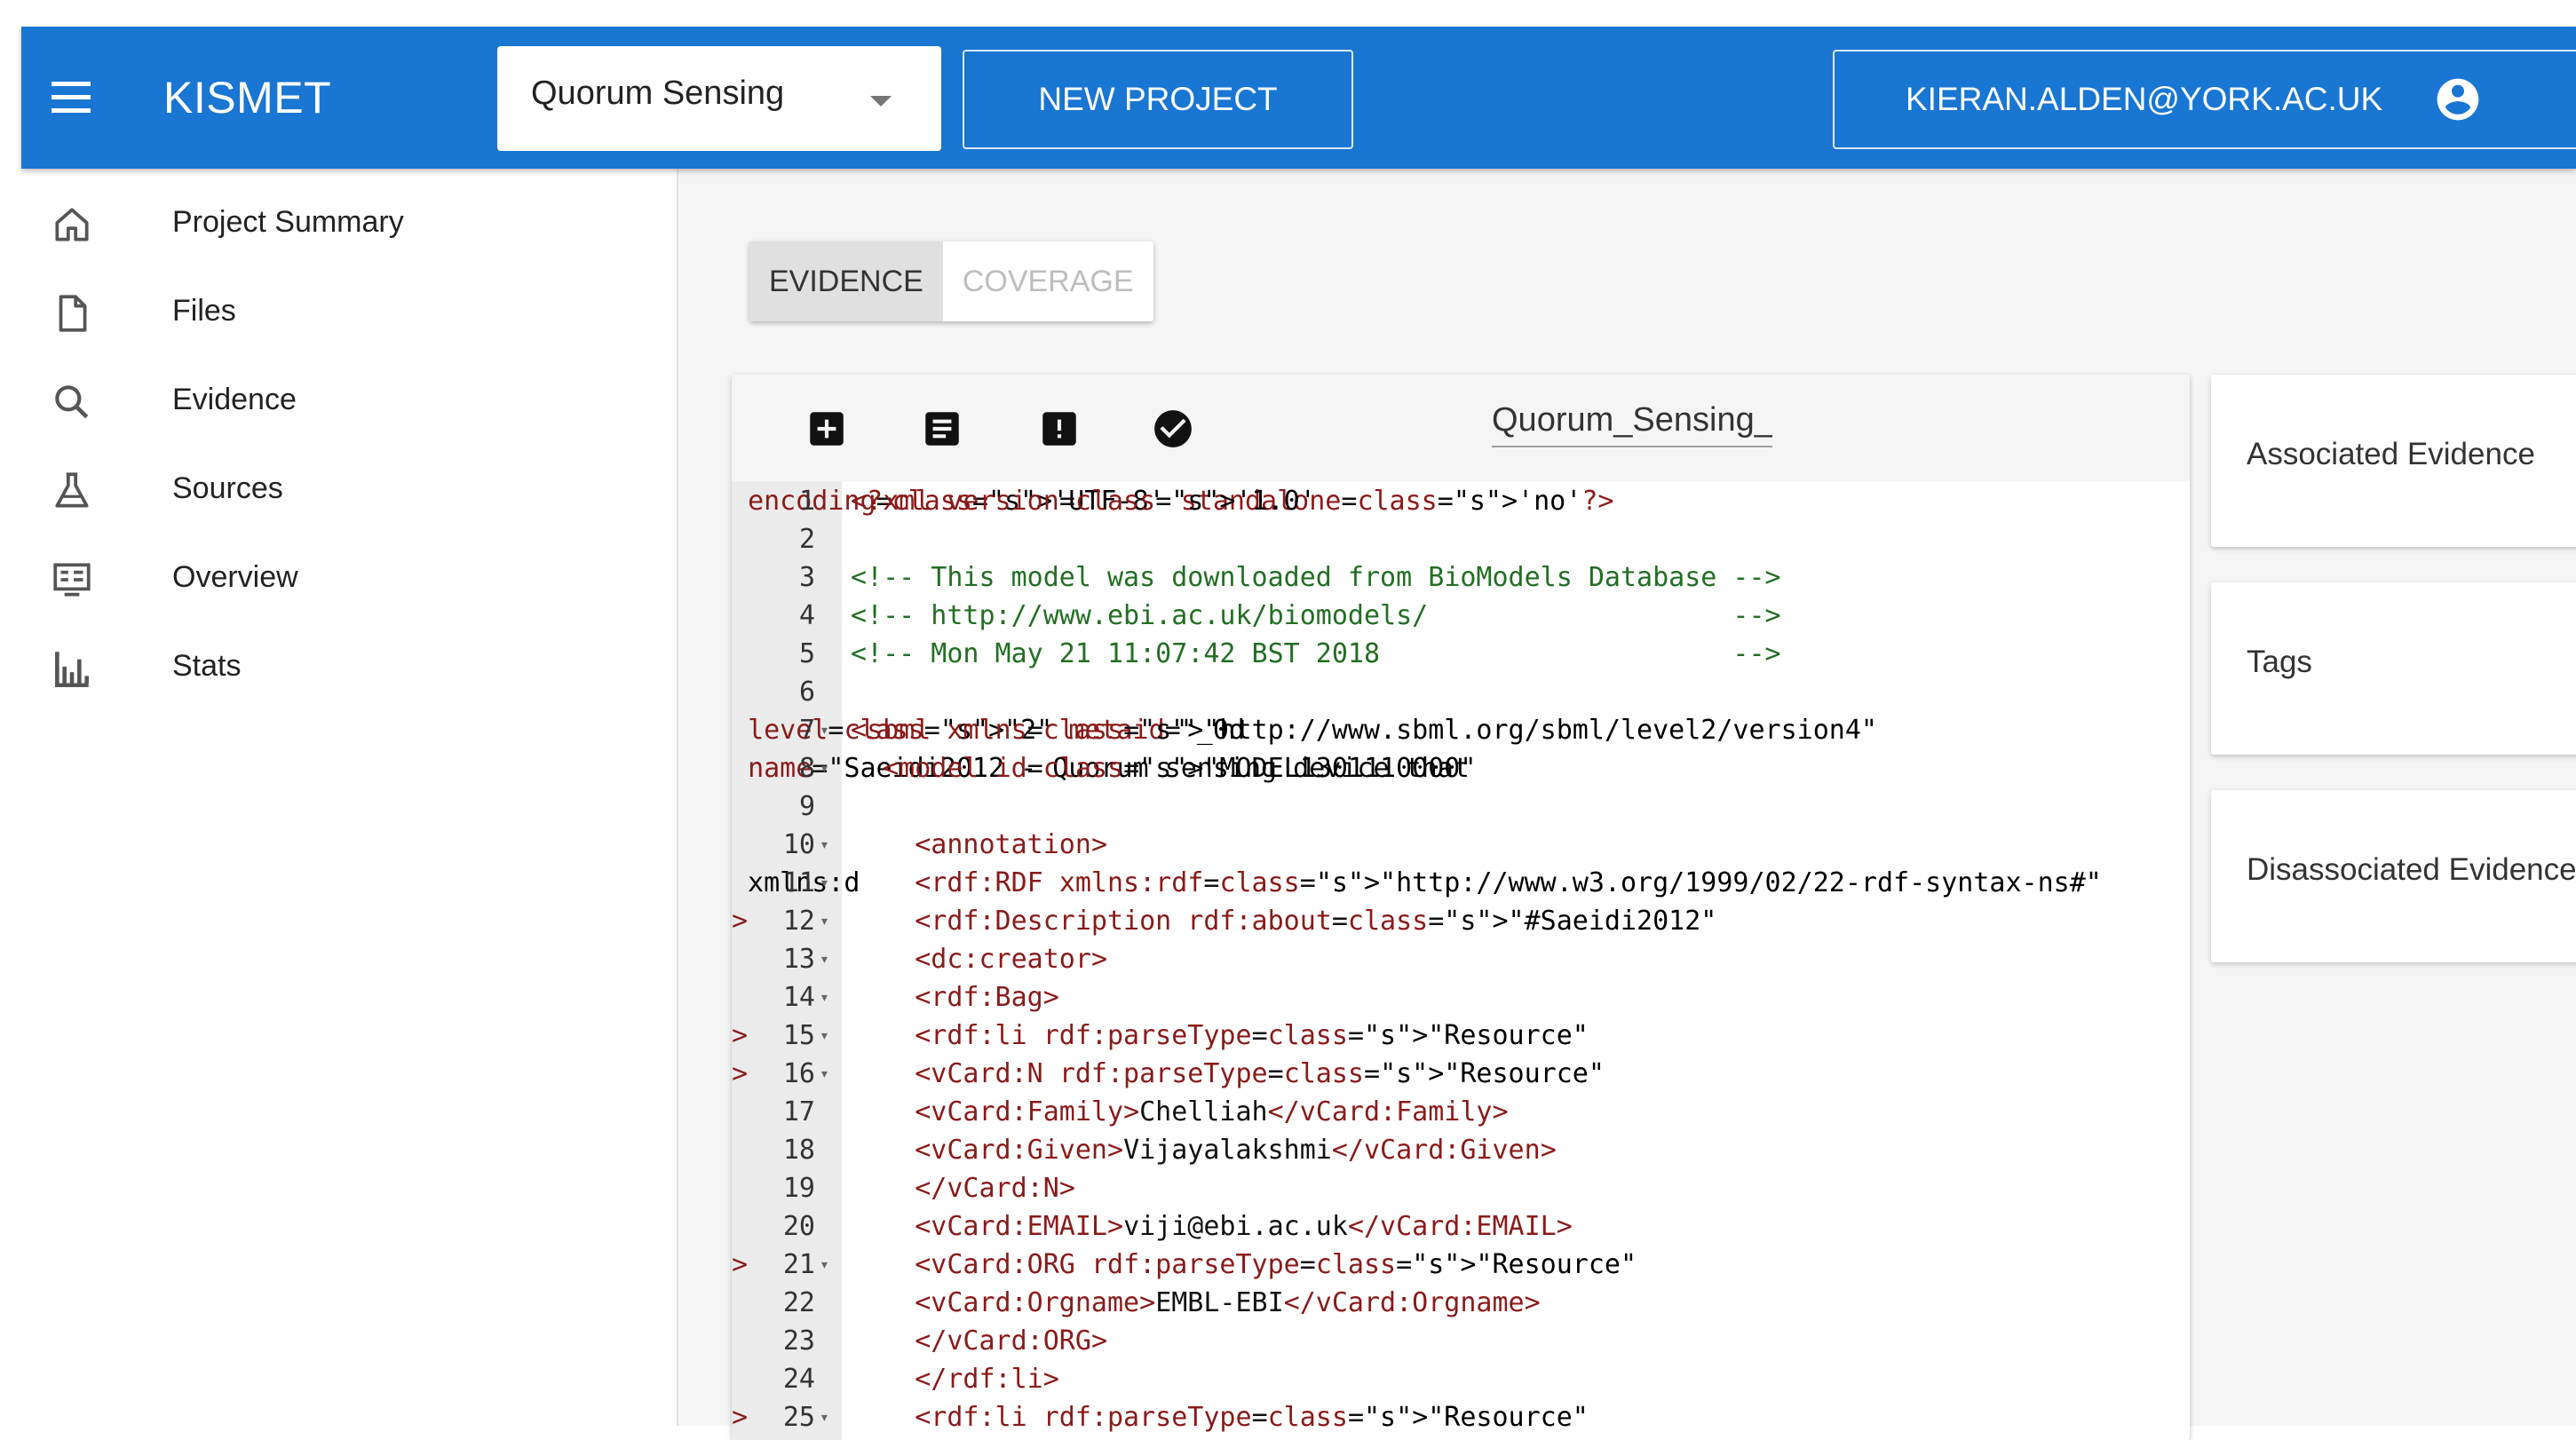  What do you see at coordinates (806, 768) in the screenshot?
I see `line-number: 8` at bounding box center [806, 768].